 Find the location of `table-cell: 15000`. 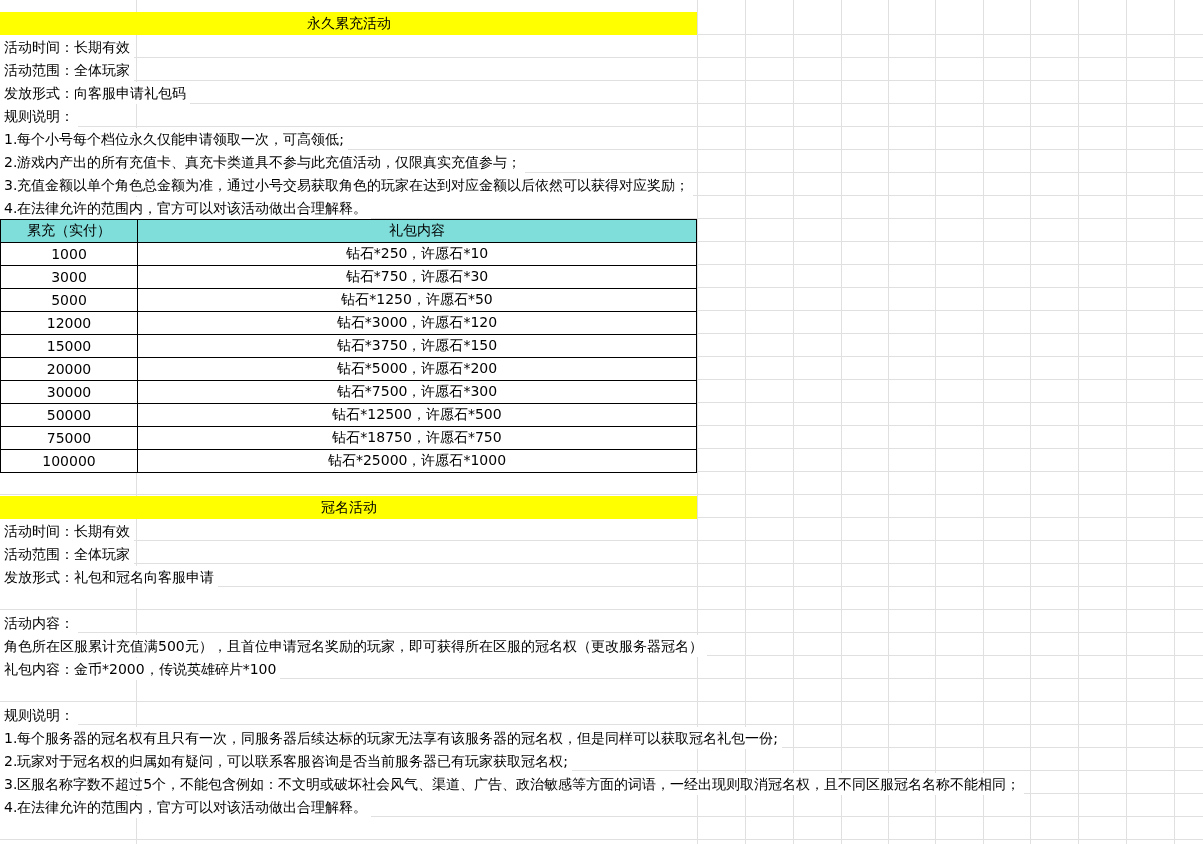

table-cell: 15000 is located at coordinates (69, 346).